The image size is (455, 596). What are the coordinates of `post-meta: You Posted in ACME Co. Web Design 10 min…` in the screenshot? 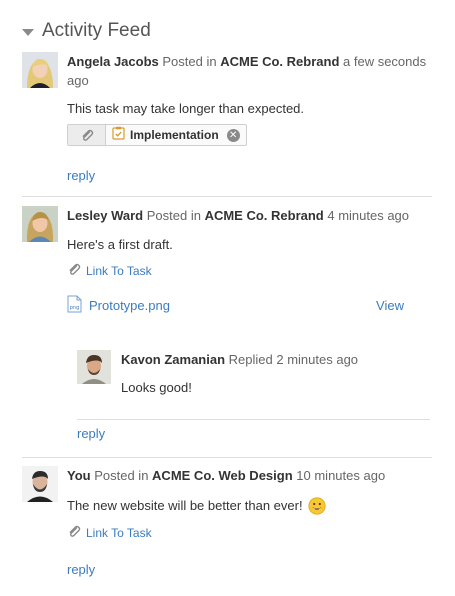 It's located at (249, 475).